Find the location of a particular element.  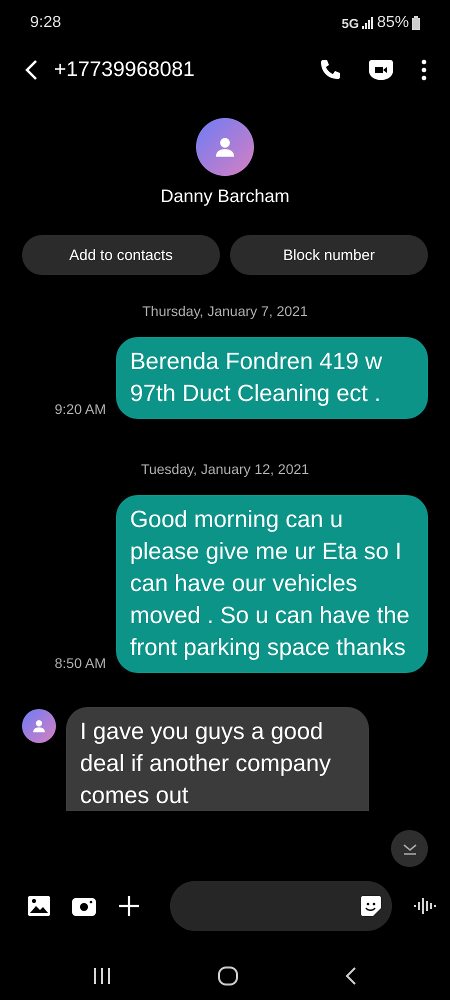

contact-name: Danny Barcham is located at coordinates (225, 196).